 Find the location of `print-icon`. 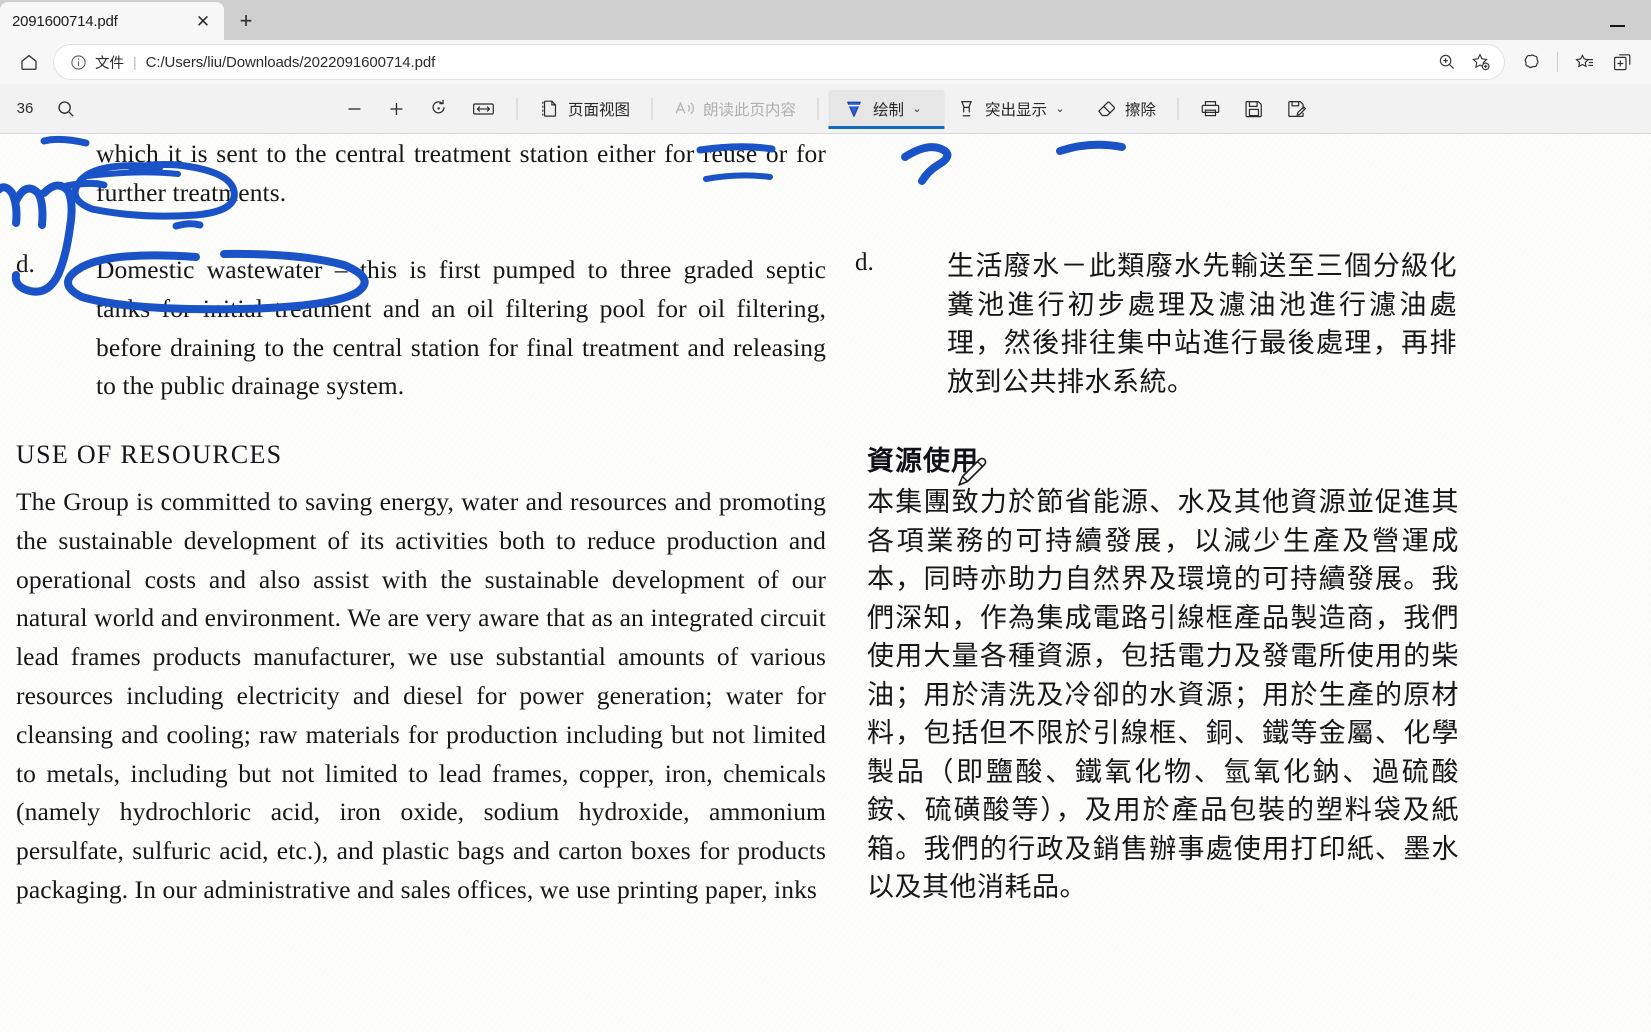

print-icon is located at coordinates (1210, 108).